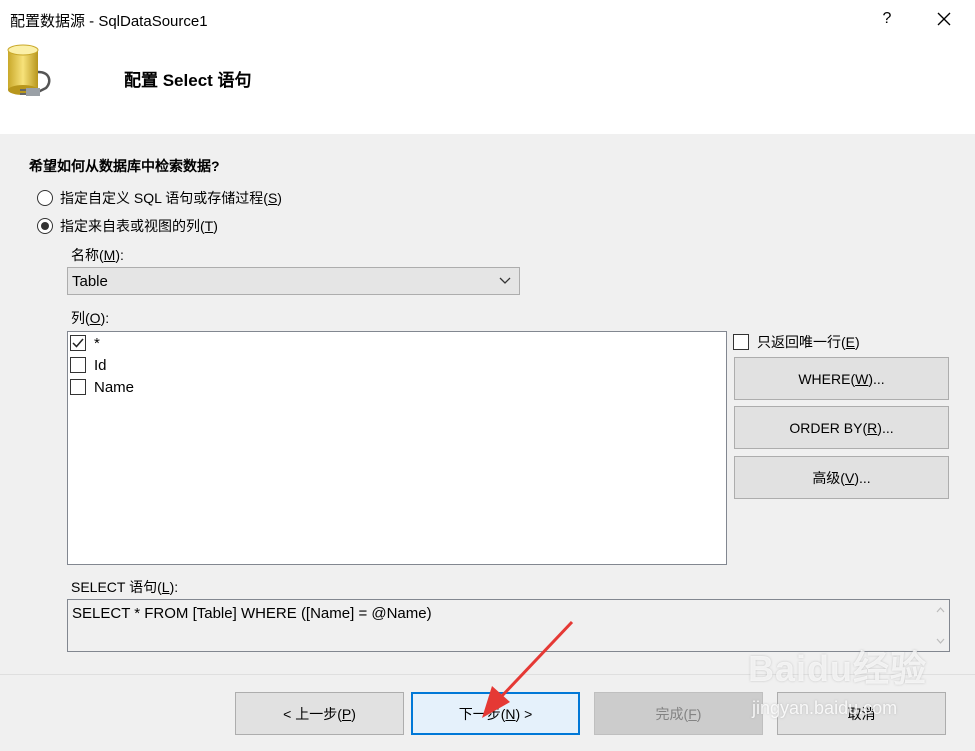 The image size is (975, 751). Describe the element at coordinates (88, 365) in the screenshot. I see `column-item-id: Id` at that location.